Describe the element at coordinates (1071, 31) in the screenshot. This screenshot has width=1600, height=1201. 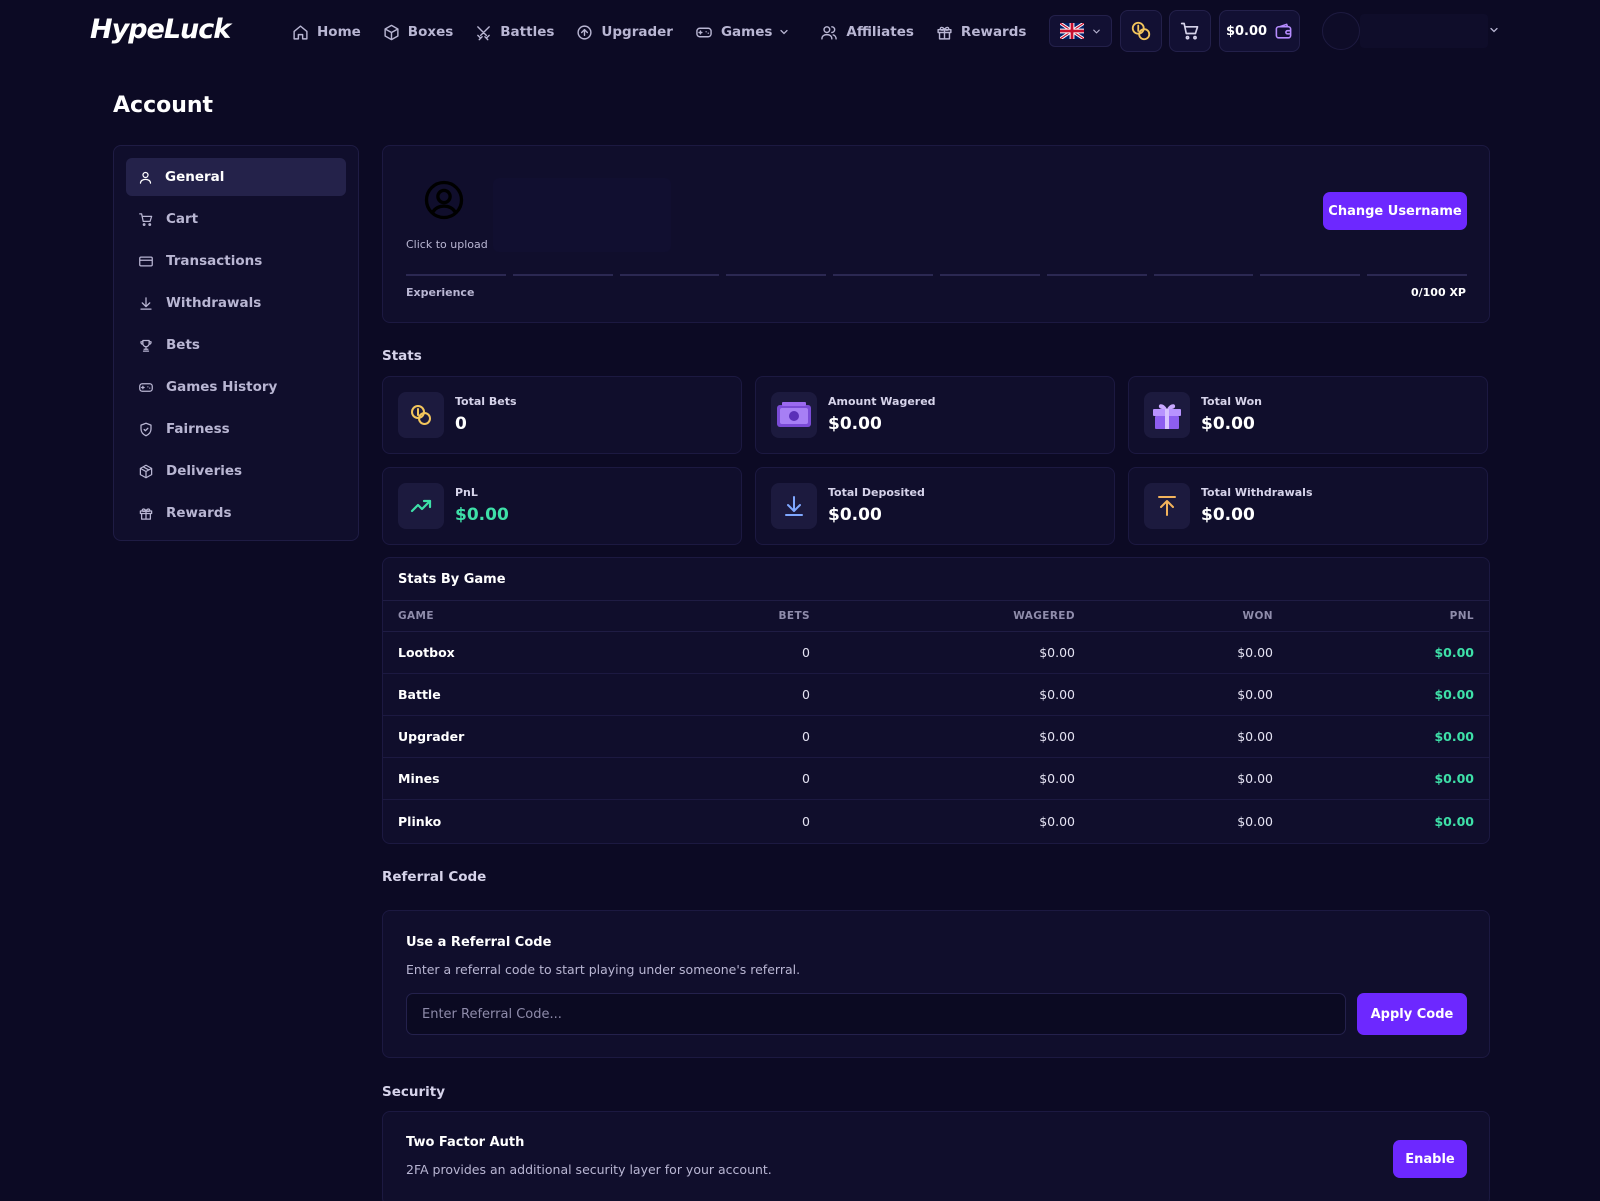
I see `uk-flag-icon` at that location.